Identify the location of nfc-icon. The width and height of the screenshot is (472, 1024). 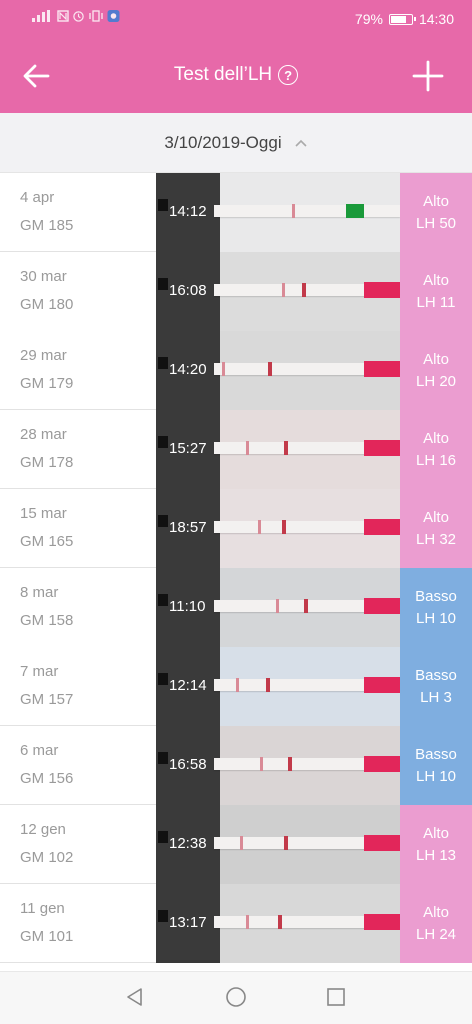
(63, 16).